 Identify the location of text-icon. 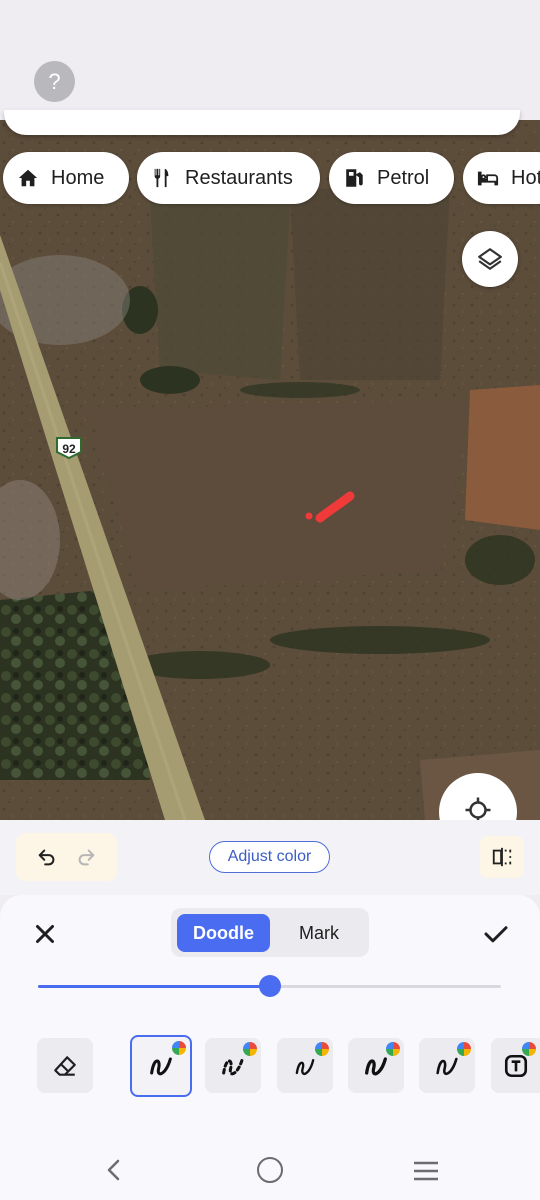
(515, 1065).